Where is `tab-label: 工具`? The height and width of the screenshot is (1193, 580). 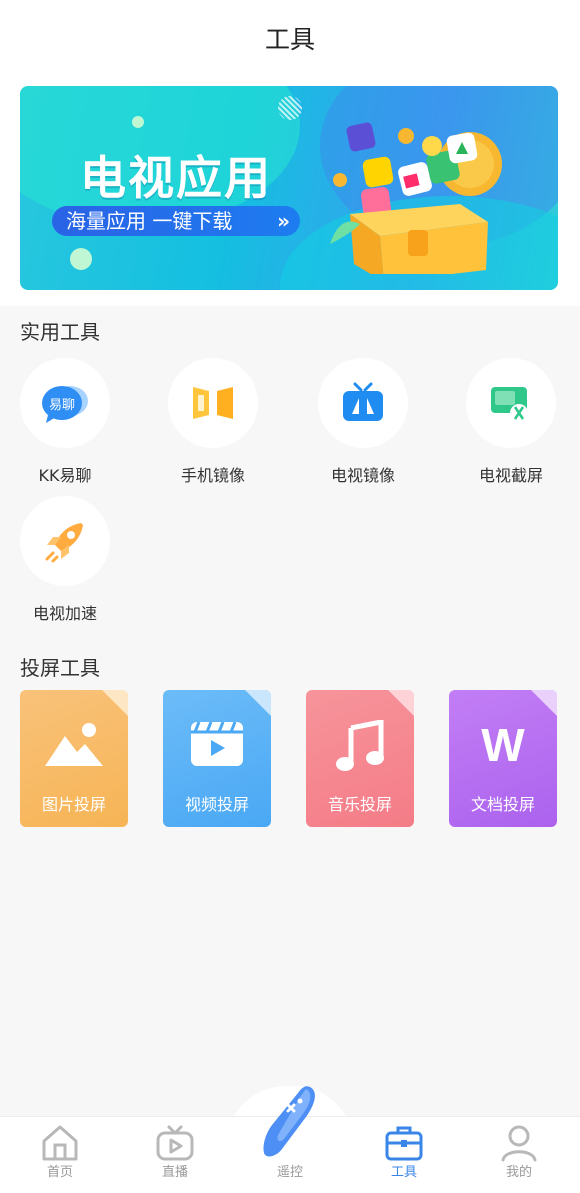 tab-label: 工具 is located at coordinates (403, 1172).